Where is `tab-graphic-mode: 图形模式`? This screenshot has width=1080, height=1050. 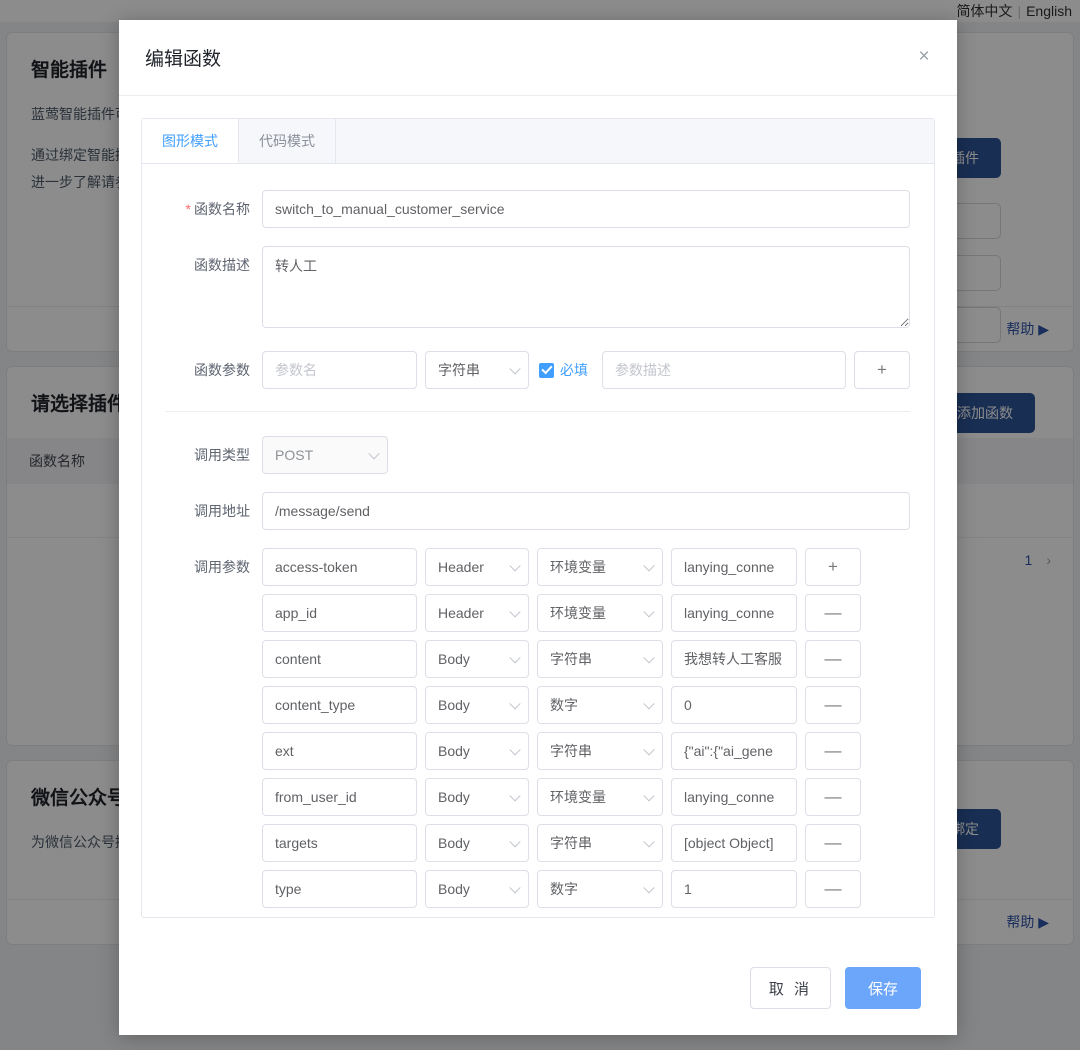
tab-graphic-mode: 图形模式 is located at coordinates (190, 141).